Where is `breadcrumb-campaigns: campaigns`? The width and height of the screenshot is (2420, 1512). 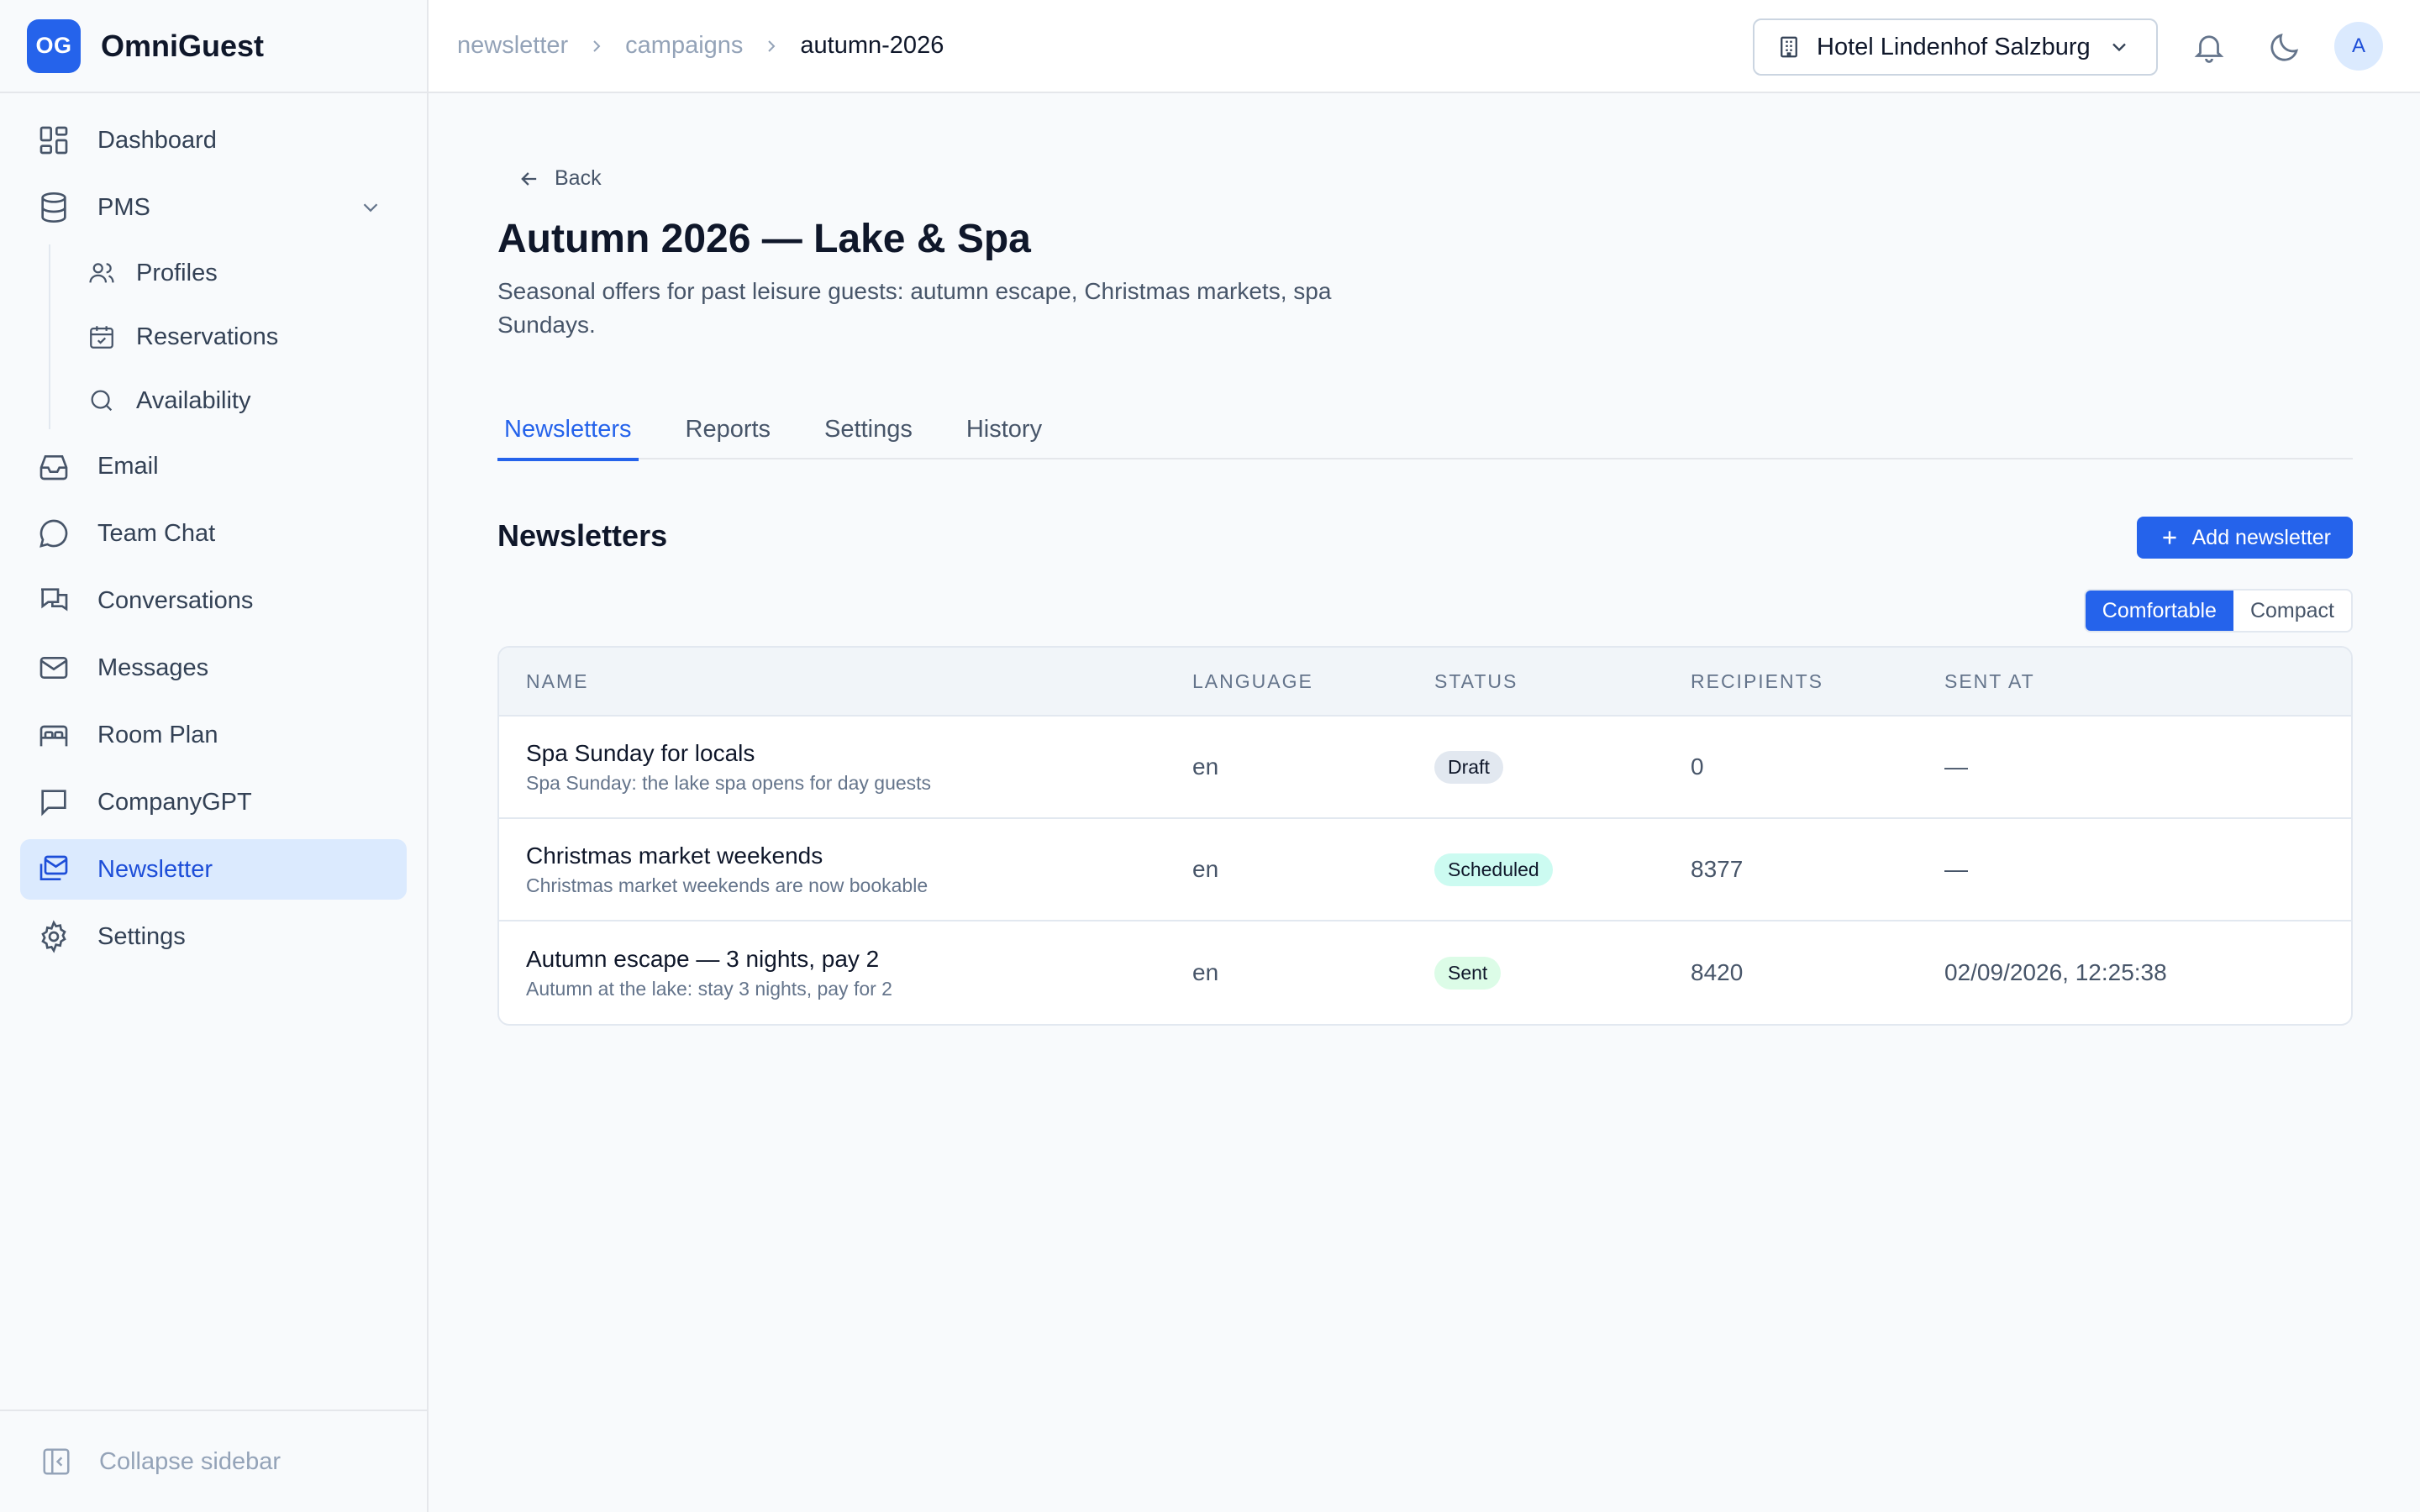 breadcrumb-campaigns: campaigns is located at coordinates (684, 46).